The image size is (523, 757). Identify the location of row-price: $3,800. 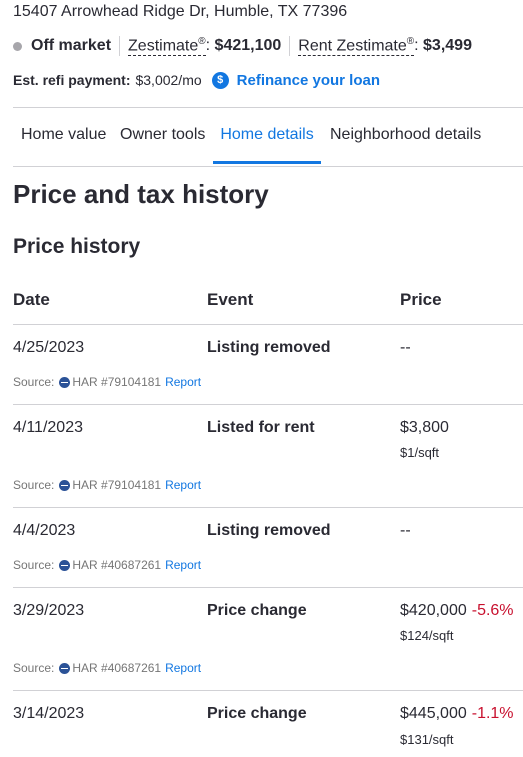
(424, 427).